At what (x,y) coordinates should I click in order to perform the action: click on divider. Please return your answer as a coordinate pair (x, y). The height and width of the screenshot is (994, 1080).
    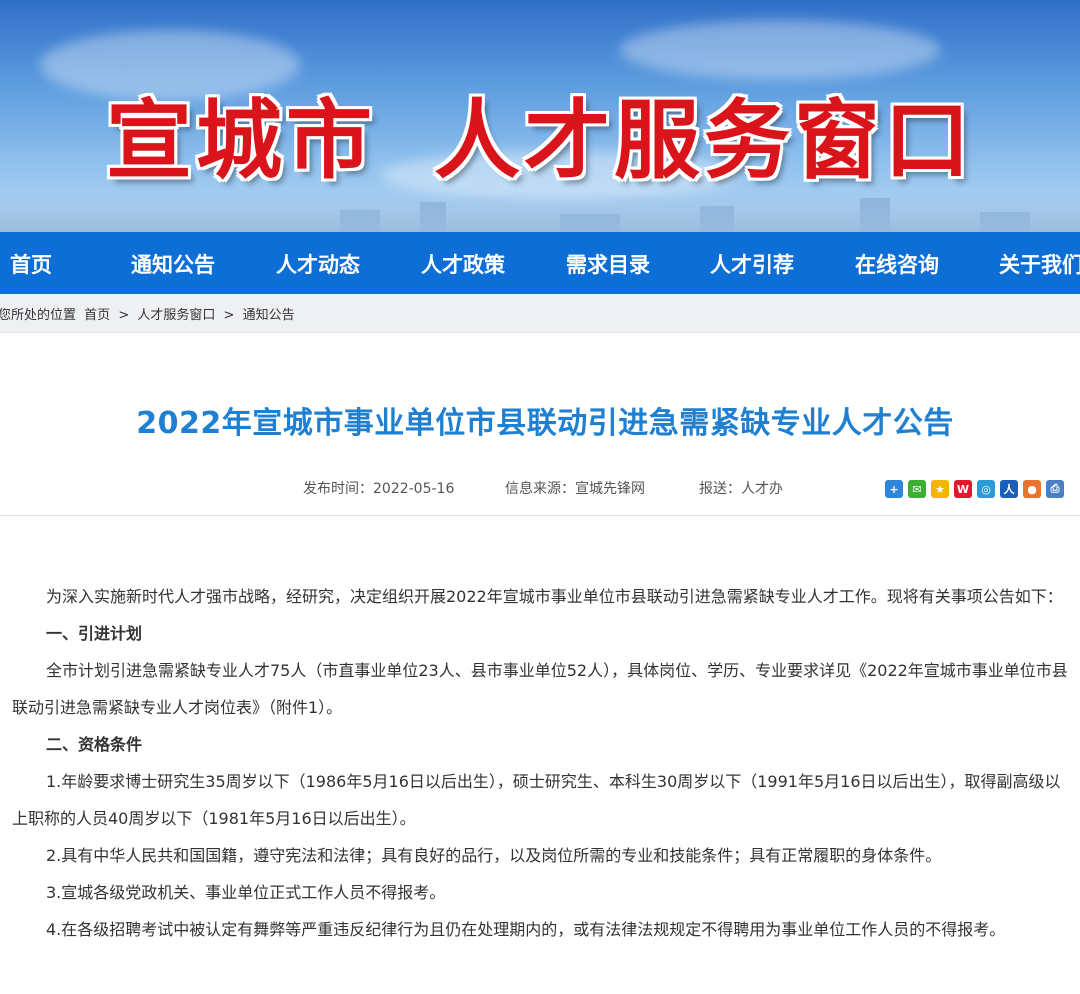
    Looking at the image, I should click on (540, 515).